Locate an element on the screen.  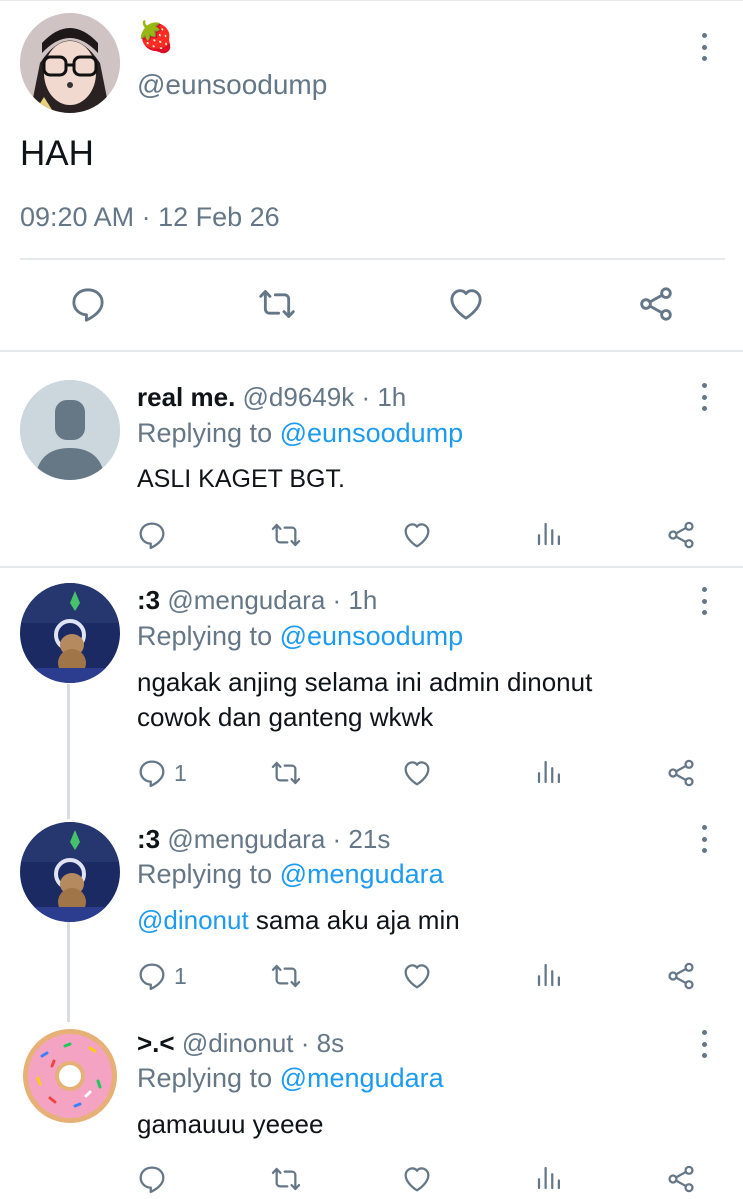
replying-to: Replying to @mengudara is located at coordinates (290, 1078).